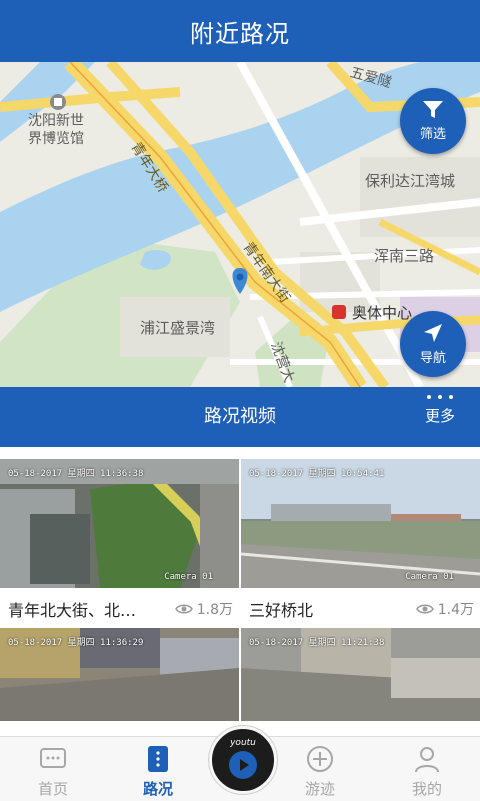 This screenshot has height=801, width=480. What do you see at coordinates (56, 130) in the screenshot?
I see `map-label-museum: 沈阳新世 界博览馆` at bounding box center [56, 130].